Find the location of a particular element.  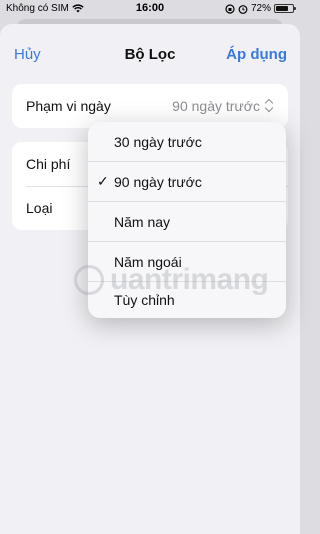

date-range-value-text: 90 ngày trước is located at coordinates (216, 106).